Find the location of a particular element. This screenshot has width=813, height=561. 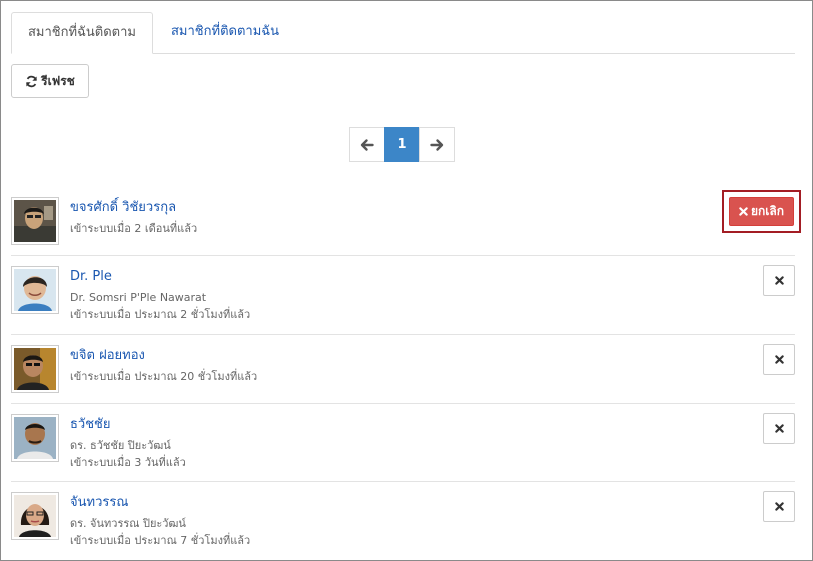

tab-bar: สมาชิกที่ฉันติดตาม สมาชิกที่ติดตามฉัน is located at coordinates (403, 33).